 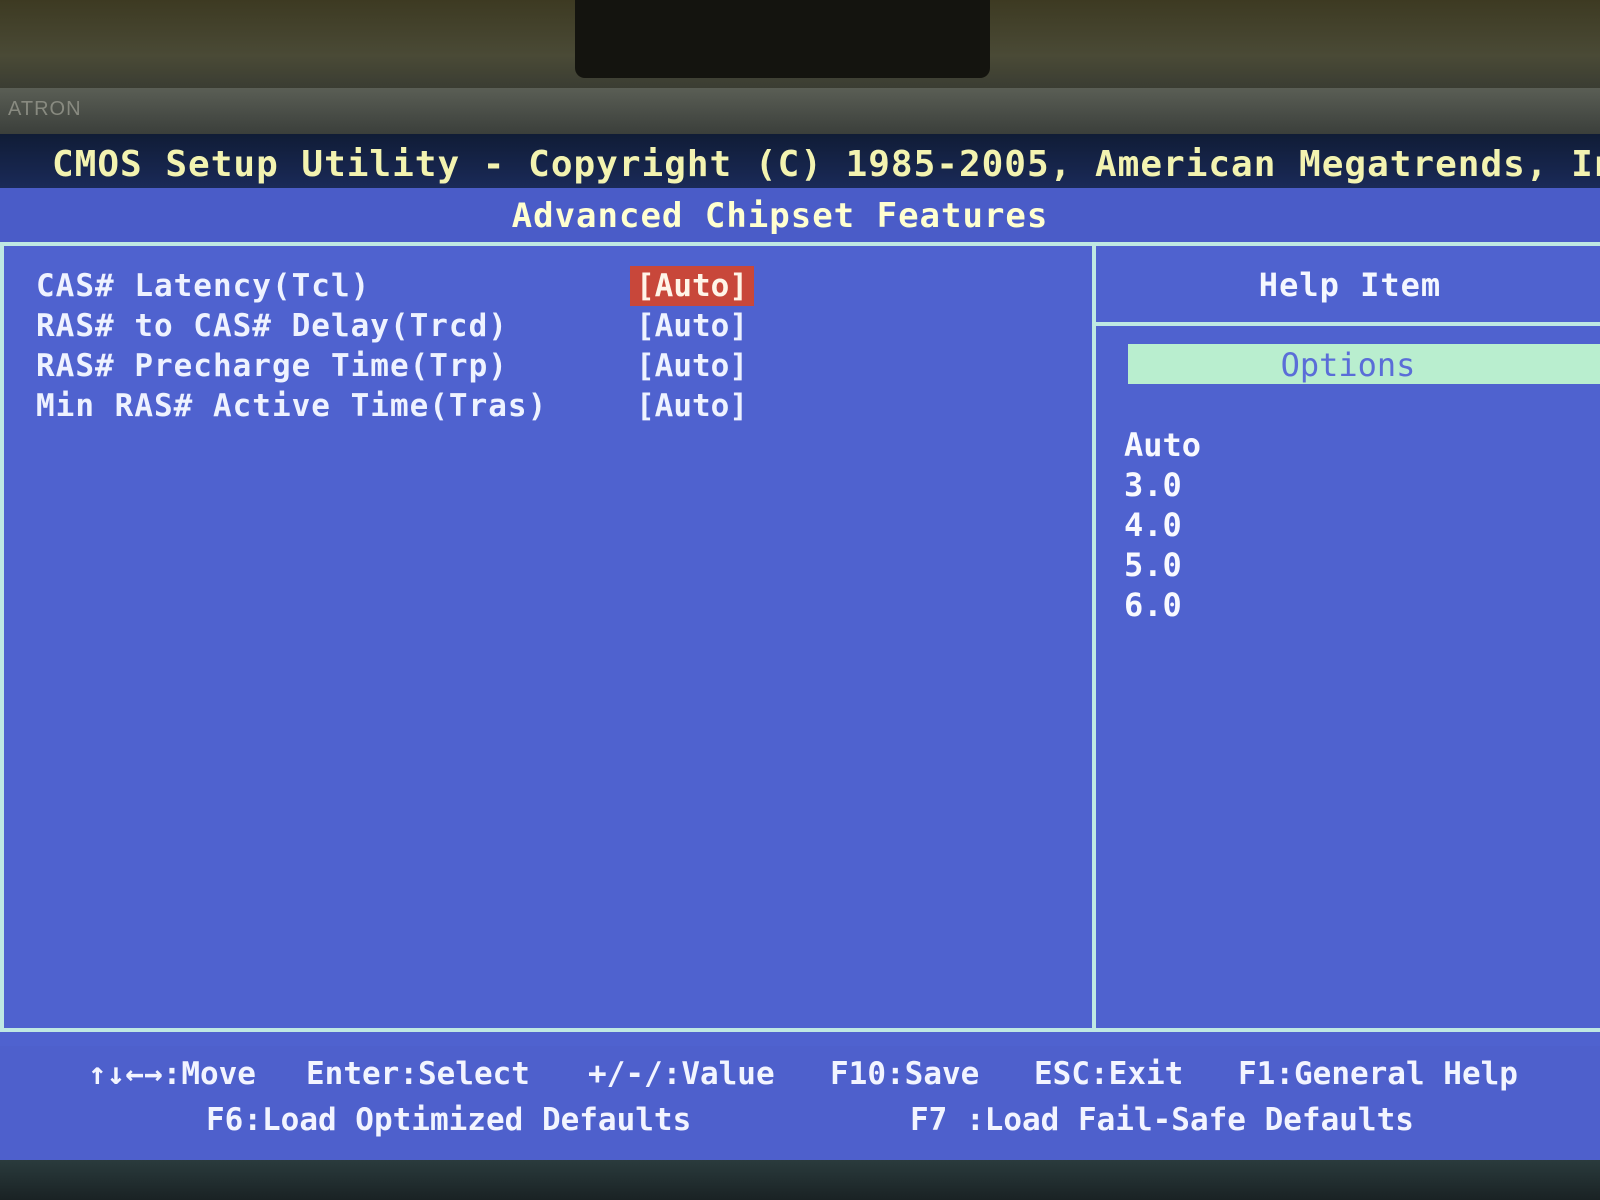 I want to click on key-hint-failsafe-defaults: F7 :Load Fail-Safe Defaults, so click(x=1162, y=1120).